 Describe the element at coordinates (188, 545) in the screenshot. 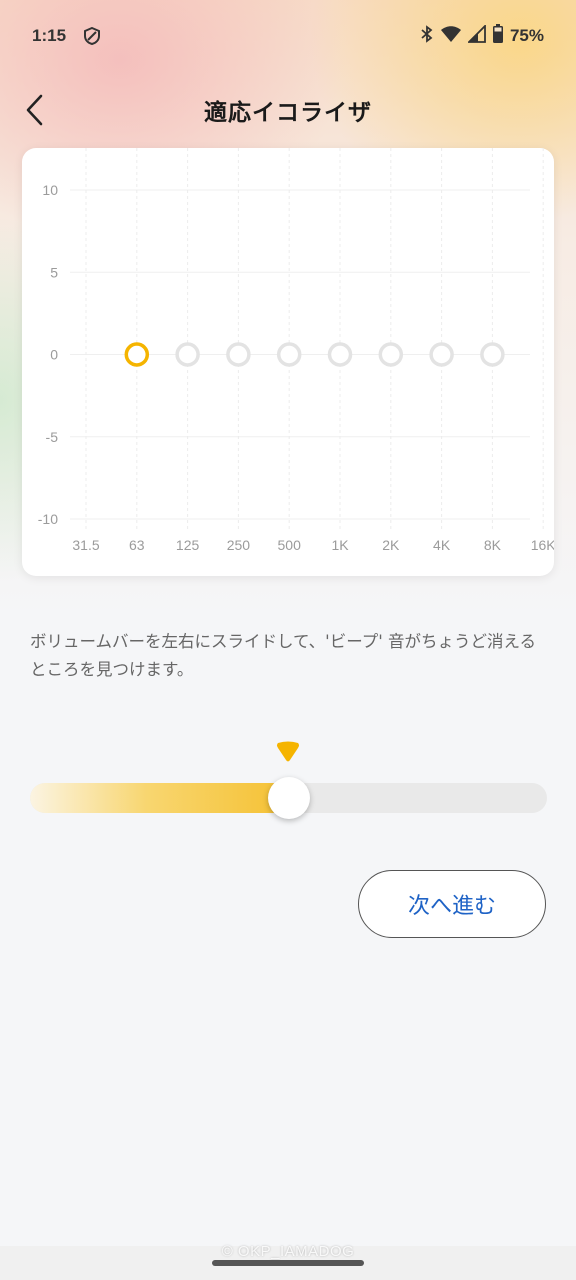

I see `x-tick-label: 125` at that location.